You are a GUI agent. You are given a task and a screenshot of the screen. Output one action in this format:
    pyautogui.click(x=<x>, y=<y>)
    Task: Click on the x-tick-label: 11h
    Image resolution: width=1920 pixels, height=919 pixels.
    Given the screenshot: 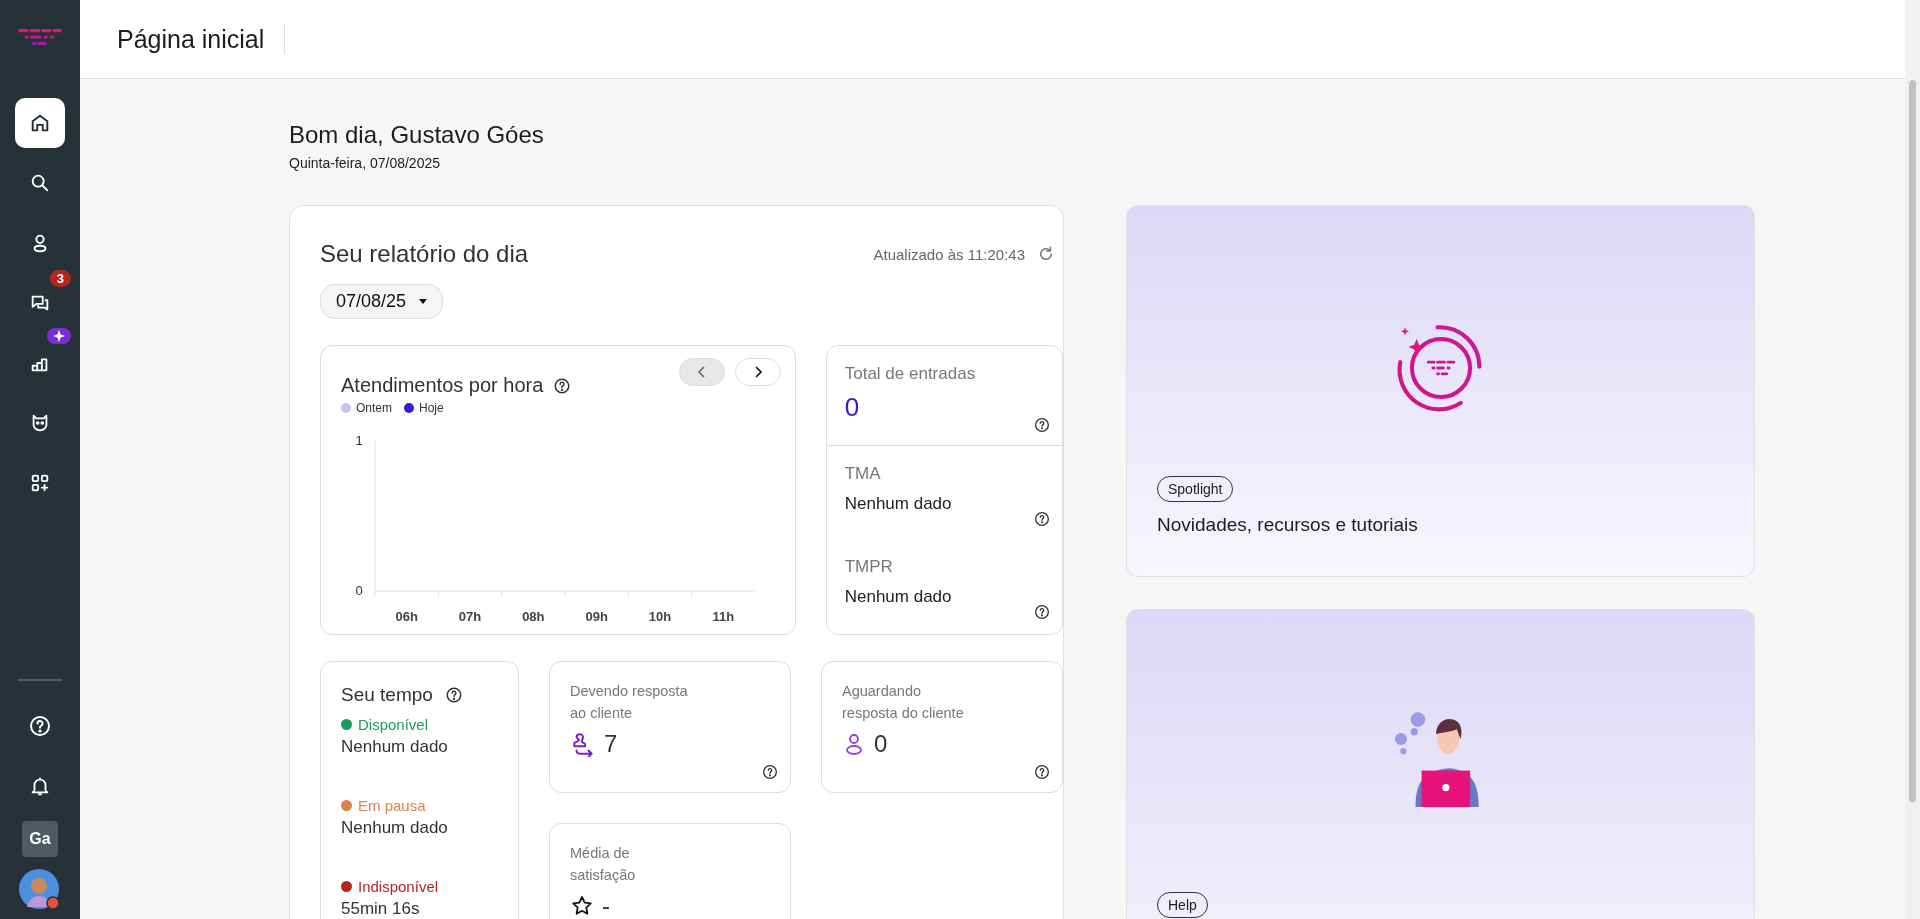 What is the action you would take?
    pyautogui.click(x=723, y=615)
    